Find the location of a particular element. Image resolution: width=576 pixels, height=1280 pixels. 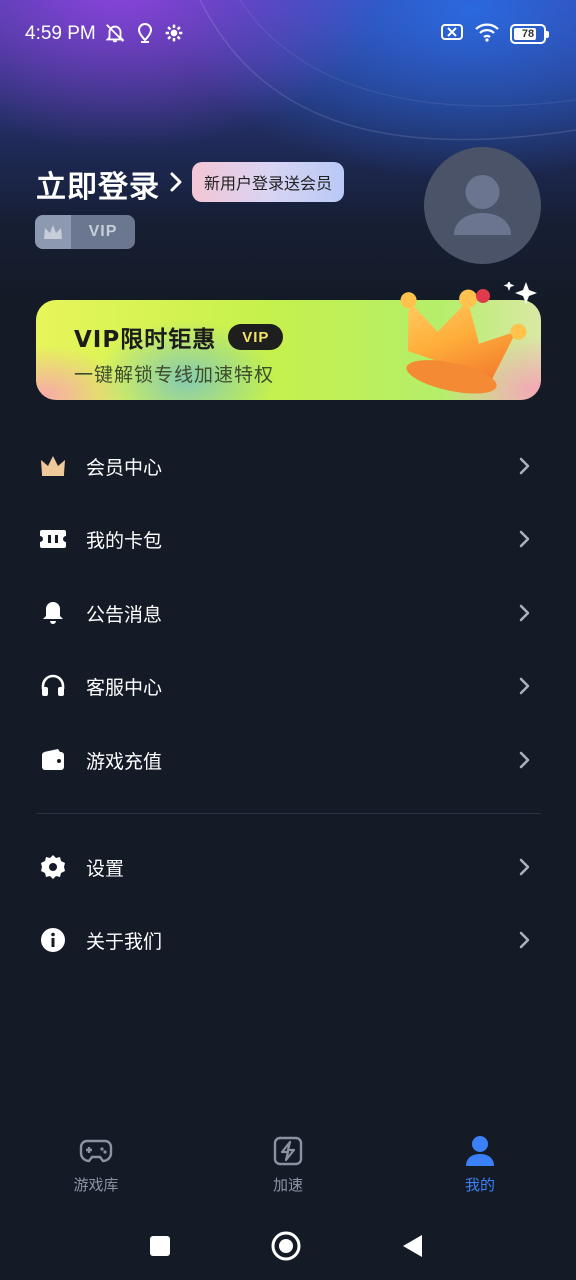

login-link: 立即登录 is located at coordinates (110, 184).